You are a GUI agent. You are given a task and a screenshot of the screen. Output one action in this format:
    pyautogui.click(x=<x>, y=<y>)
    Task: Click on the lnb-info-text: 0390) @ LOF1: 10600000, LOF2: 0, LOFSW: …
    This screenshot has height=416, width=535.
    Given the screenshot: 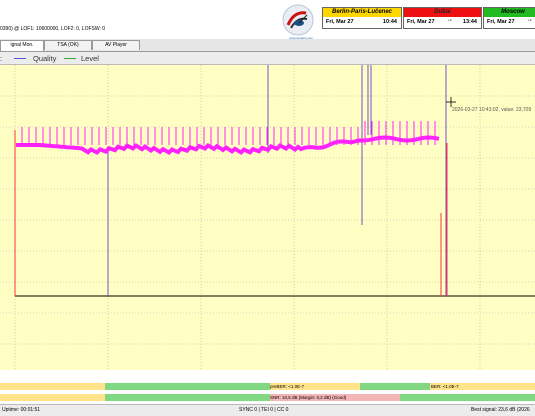 What is the action you would take?
    pyautogui.click(x=53, y=29)
    